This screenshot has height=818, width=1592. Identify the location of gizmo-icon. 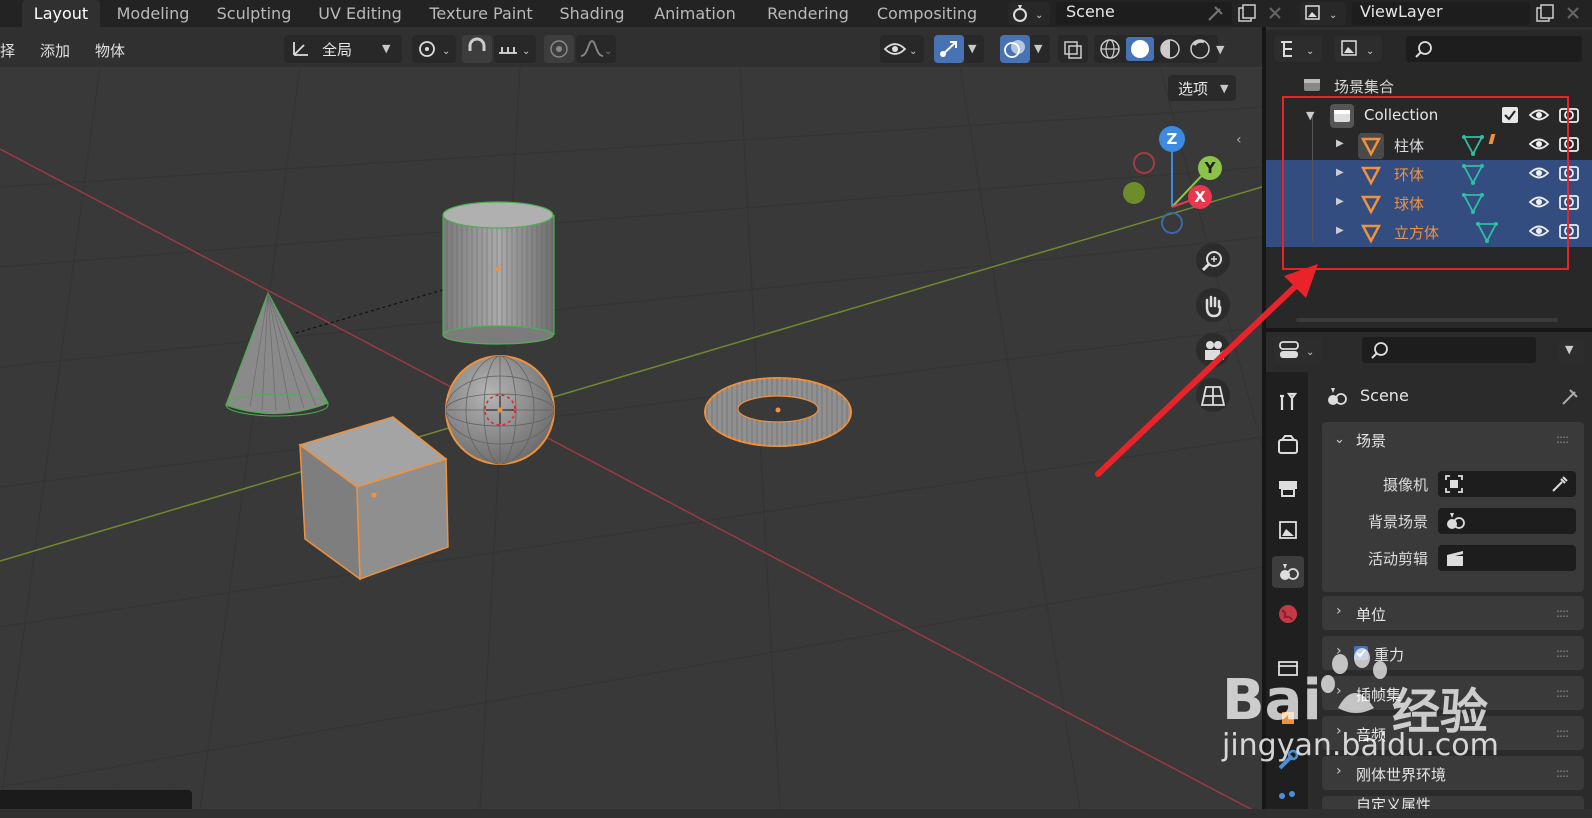
(948, 49).